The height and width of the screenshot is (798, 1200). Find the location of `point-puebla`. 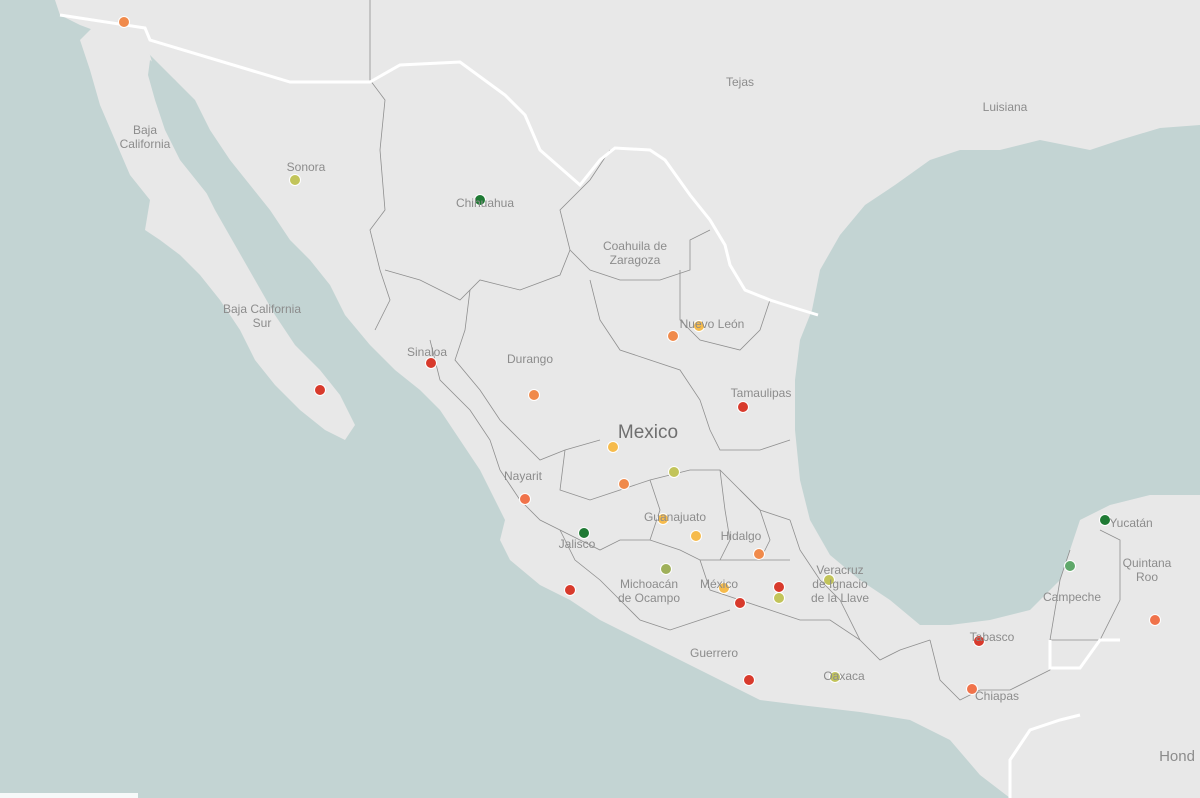

point-puebla is located at coordinates (779, 598).